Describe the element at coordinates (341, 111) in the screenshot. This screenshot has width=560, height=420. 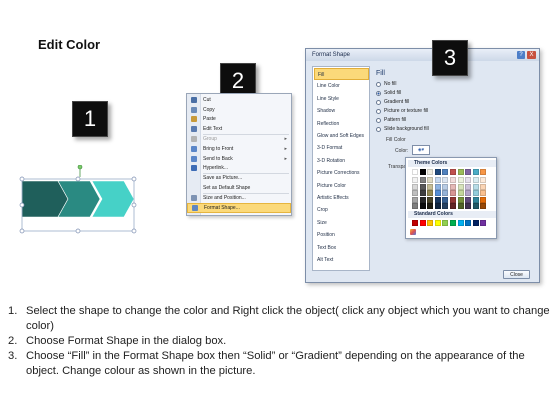
I see `nav-item-shadow: Shadow` at that location.